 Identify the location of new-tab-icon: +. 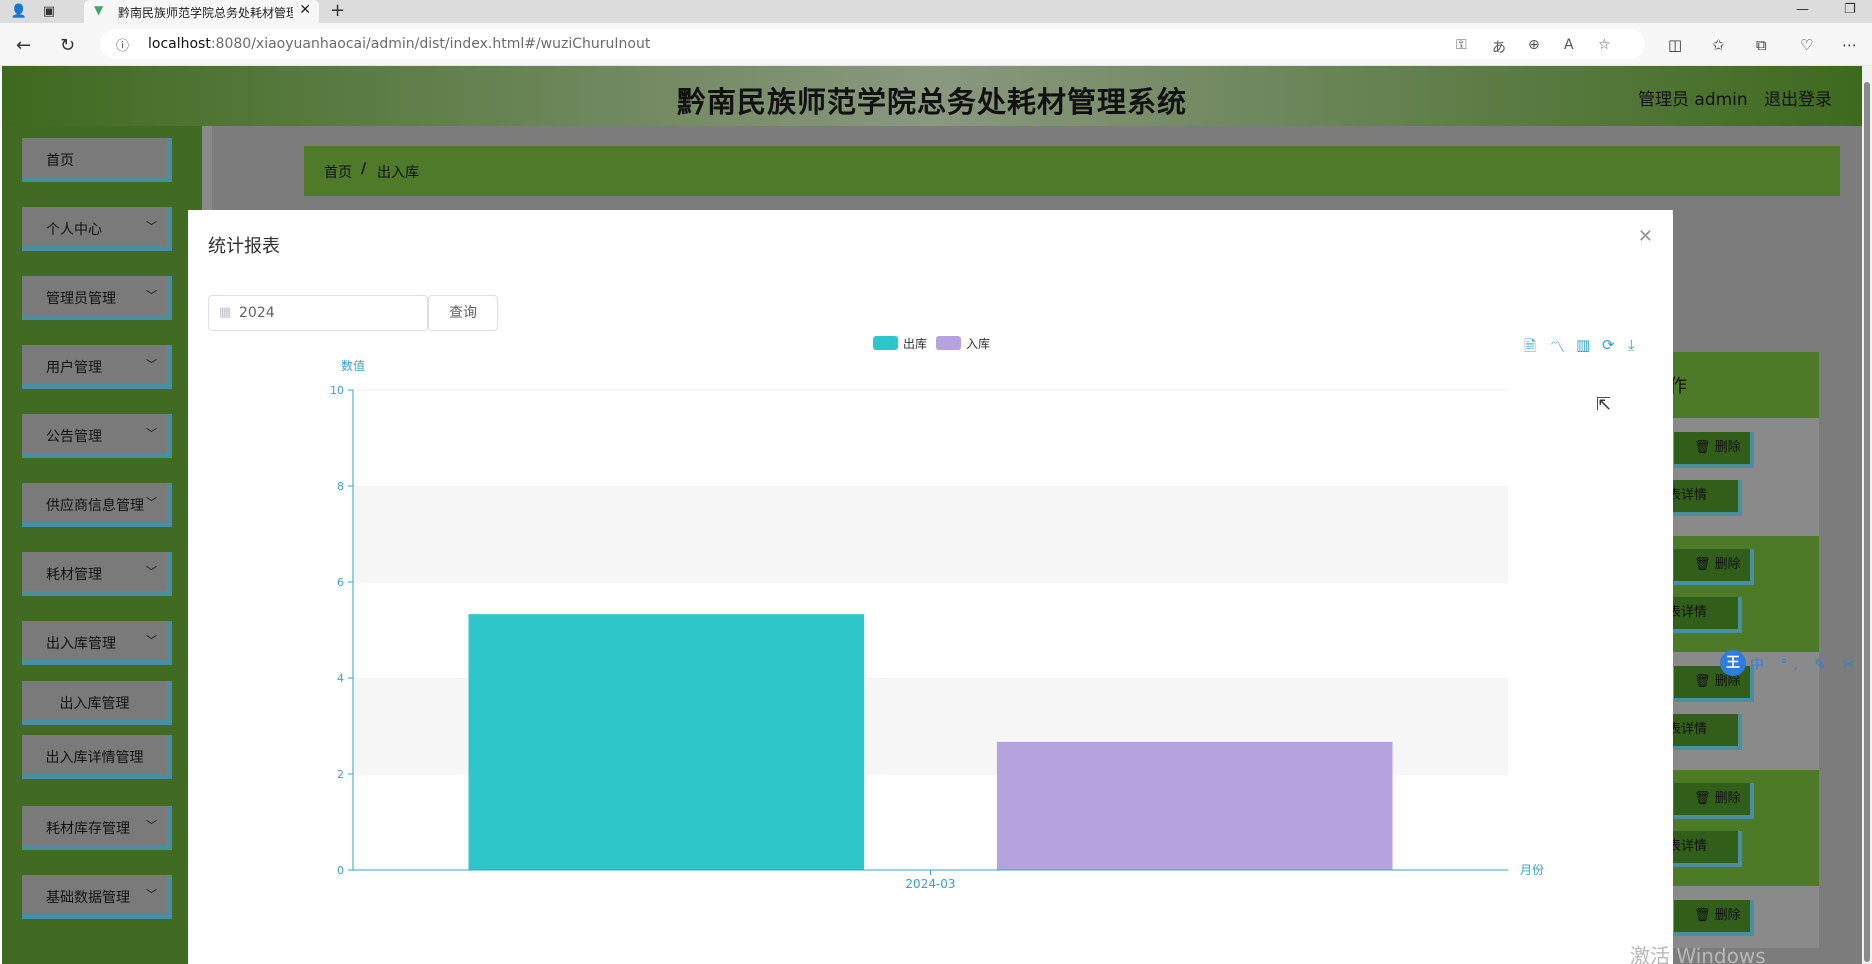
(337, 10).